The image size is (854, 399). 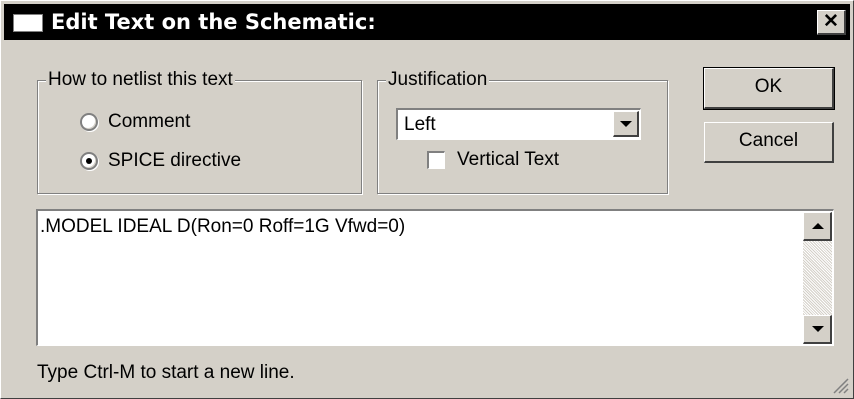 What do you see at coordinates (817, 278) in the screenshot?
I see `vertical-scrollbar` at bounding box center [817, 278].